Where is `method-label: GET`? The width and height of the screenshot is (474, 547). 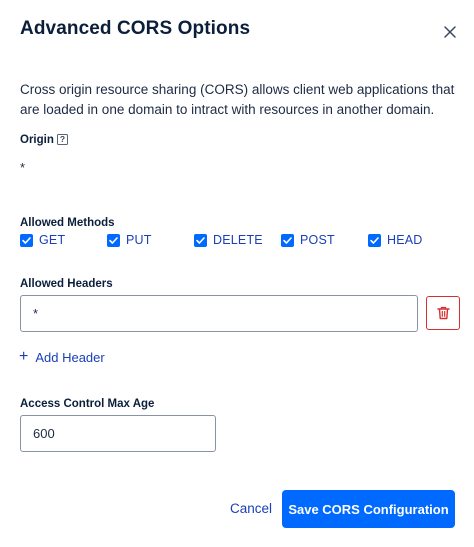
method-label: GET is located at coordinates (52, 240).